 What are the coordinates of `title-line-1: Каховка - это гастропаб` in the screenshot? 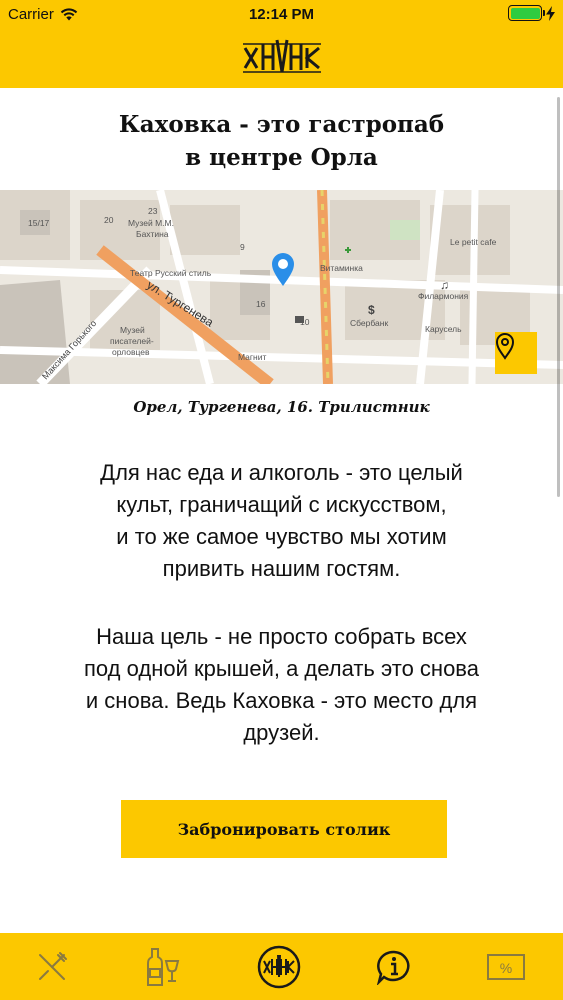 It's located at (281, 124).